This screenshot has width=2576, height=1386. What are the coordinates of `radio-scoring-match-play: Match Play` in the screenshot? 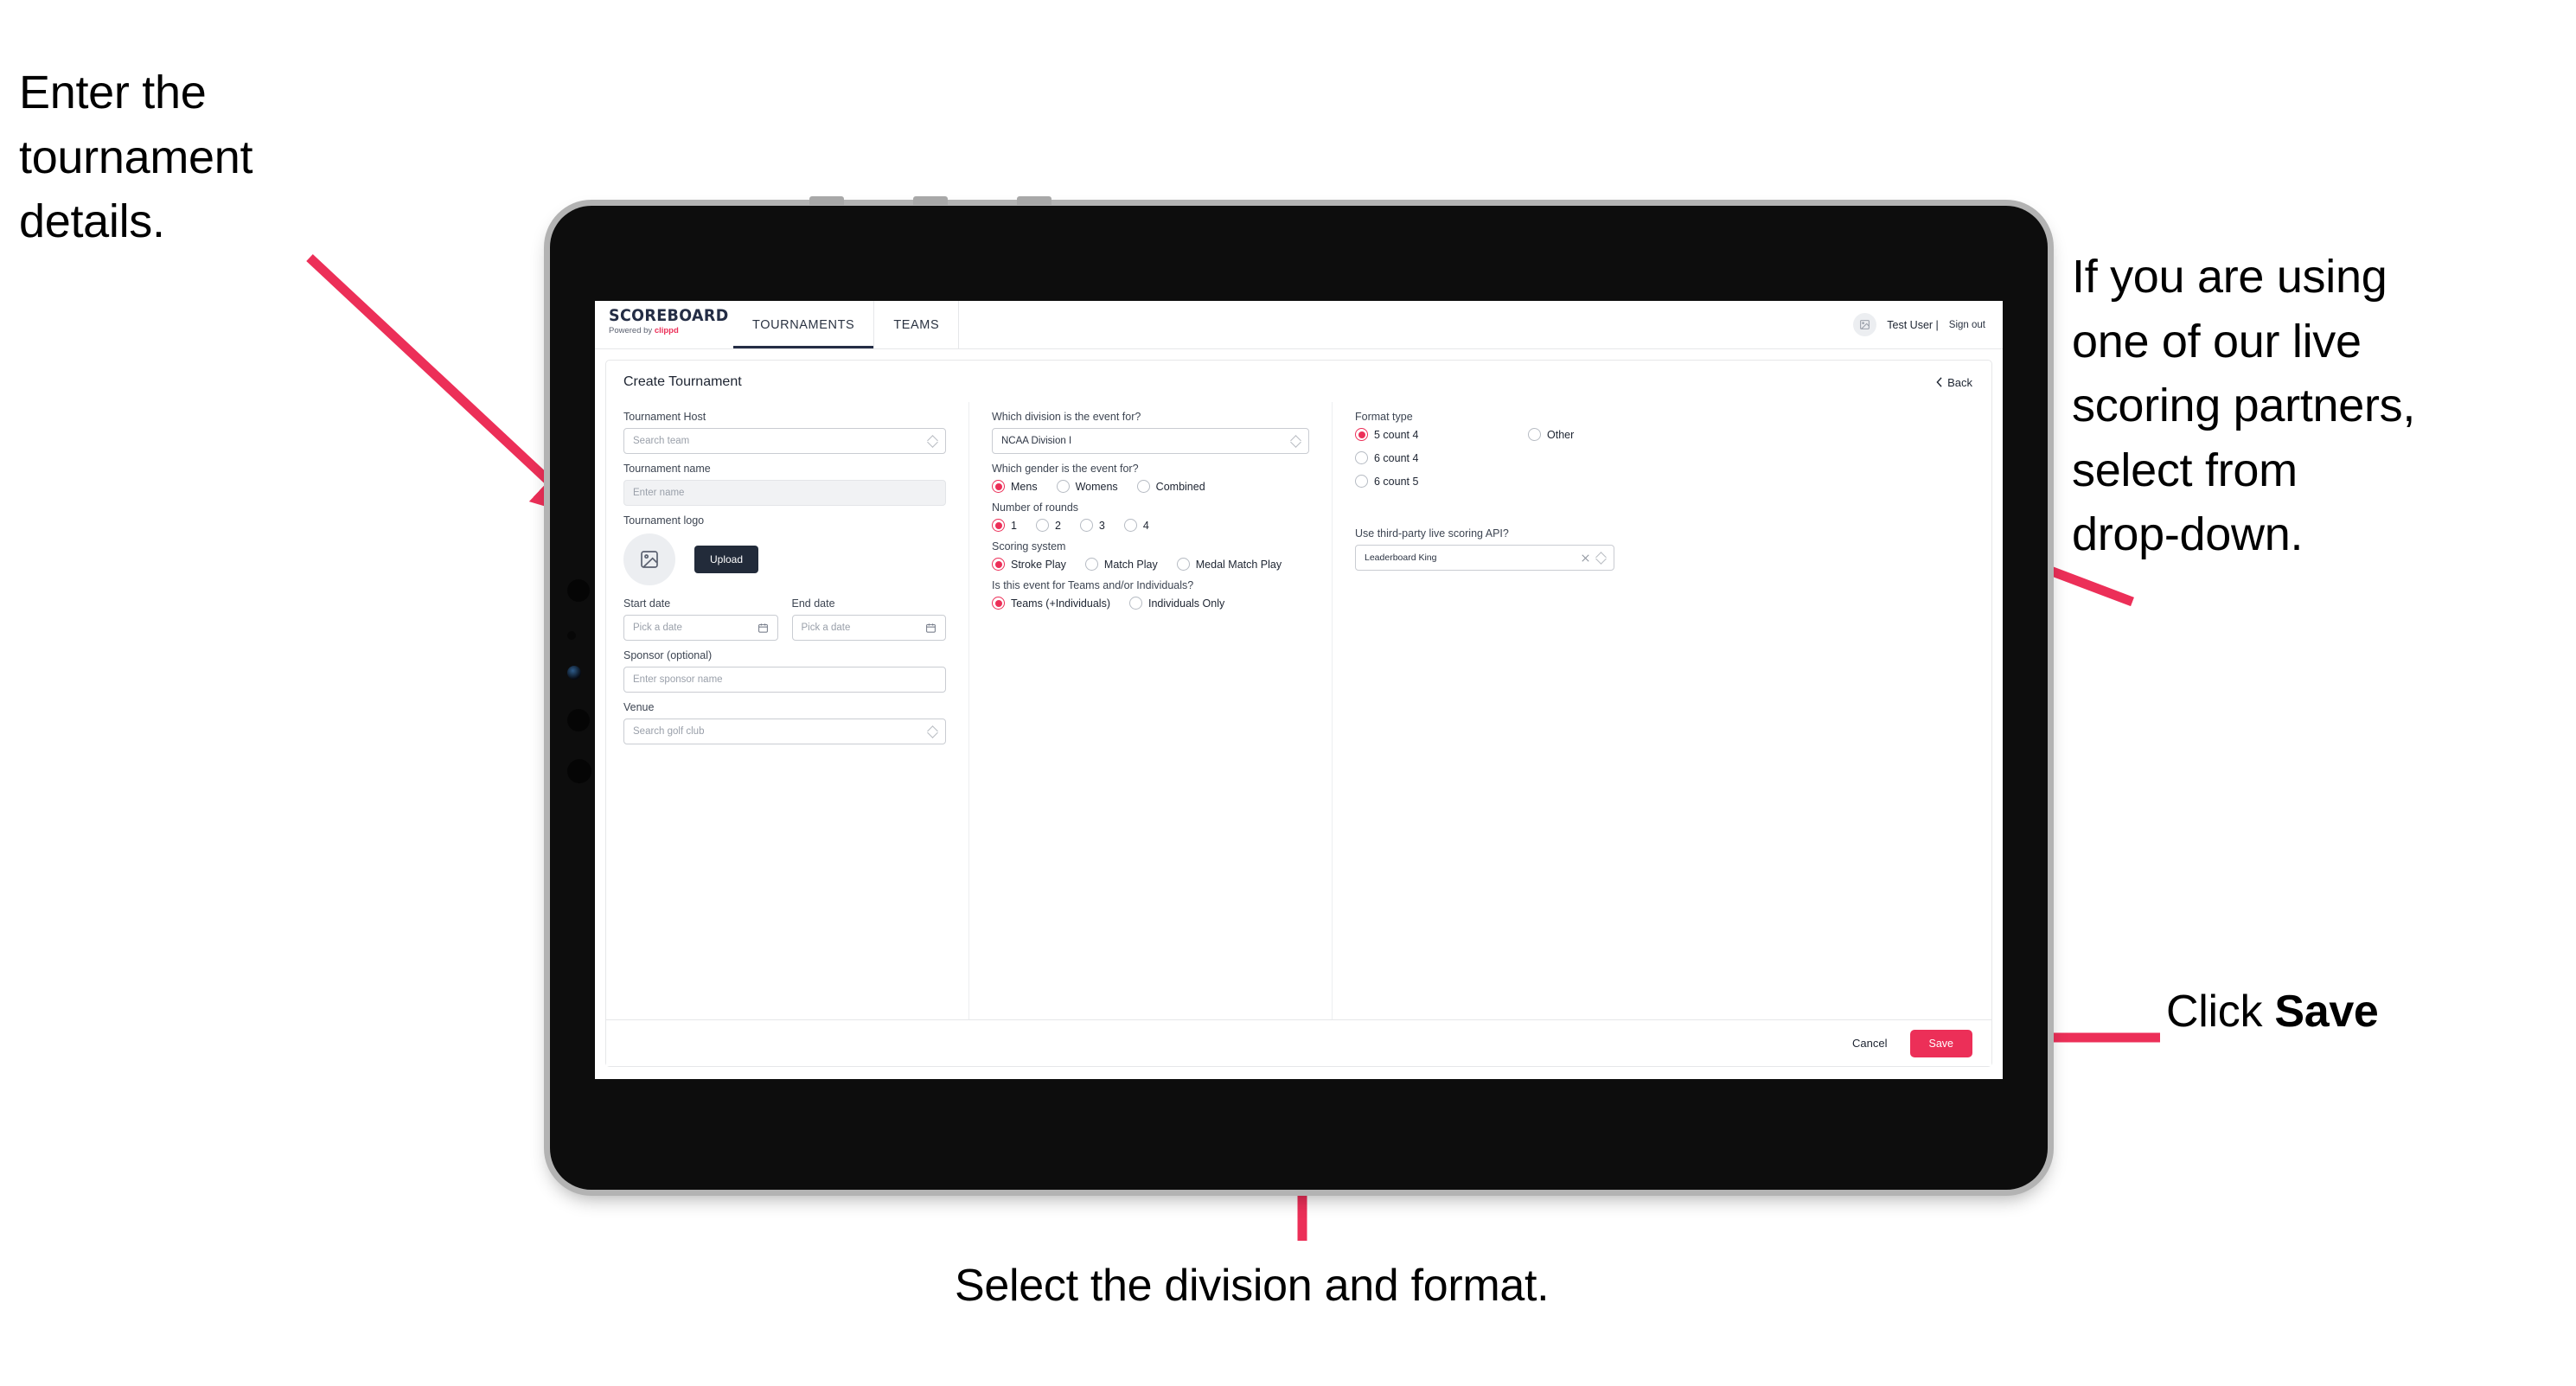 It's located at (1121, 564).